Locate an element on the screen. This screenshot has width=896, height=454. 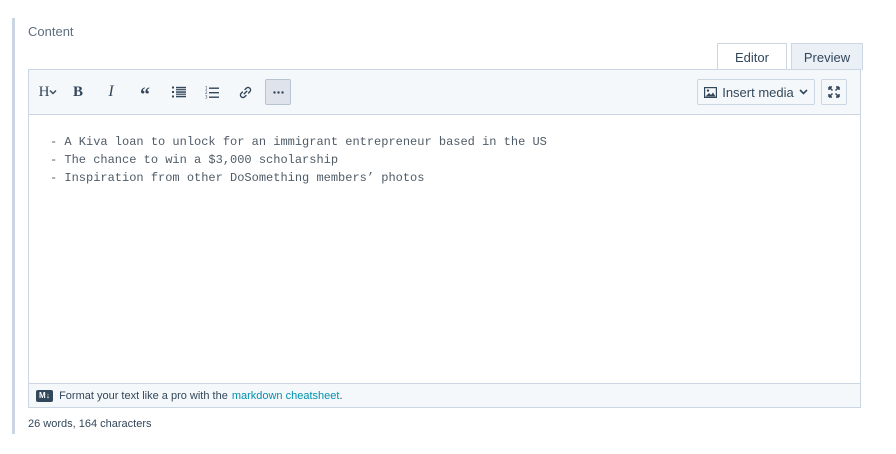
italic-button: I is located at coordinates (111, 92).